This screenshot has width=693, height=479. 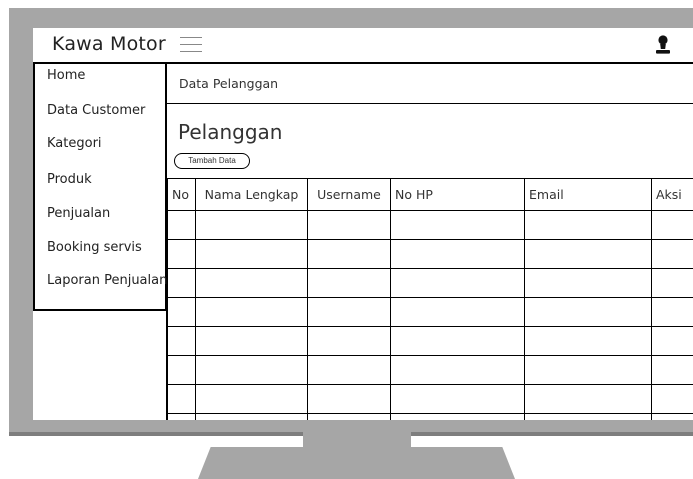 I want to click on user-icon, so click(x=663, y=45).